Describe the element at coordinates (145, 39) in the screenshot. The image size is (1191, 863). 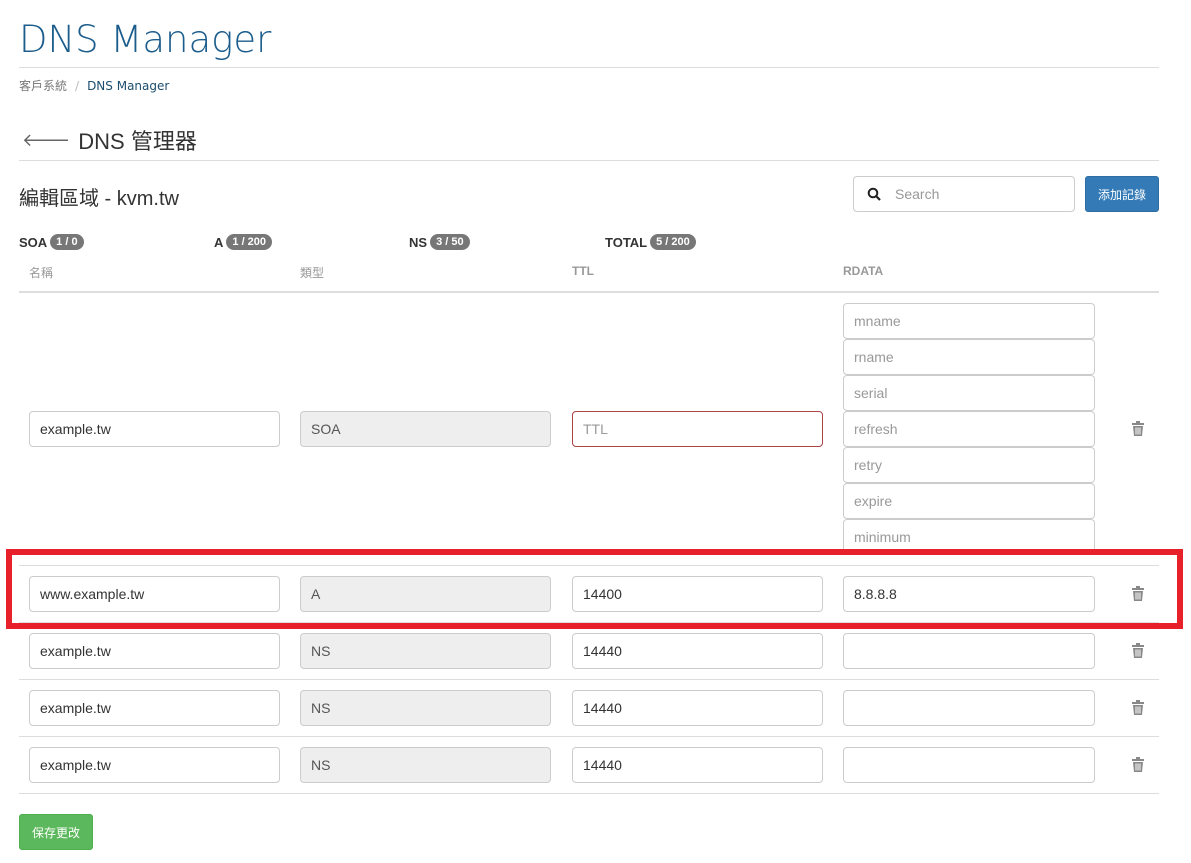
I see `page-title: DNS Manager` at that location.